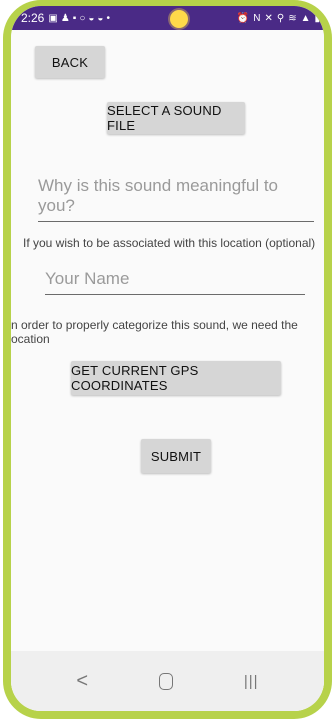 The height and width of the screenshot is (719, 335). What do you see at coordinates (179, 19) in the screenshot?
I see `camera-cutout` at bounding box center [179, 19].